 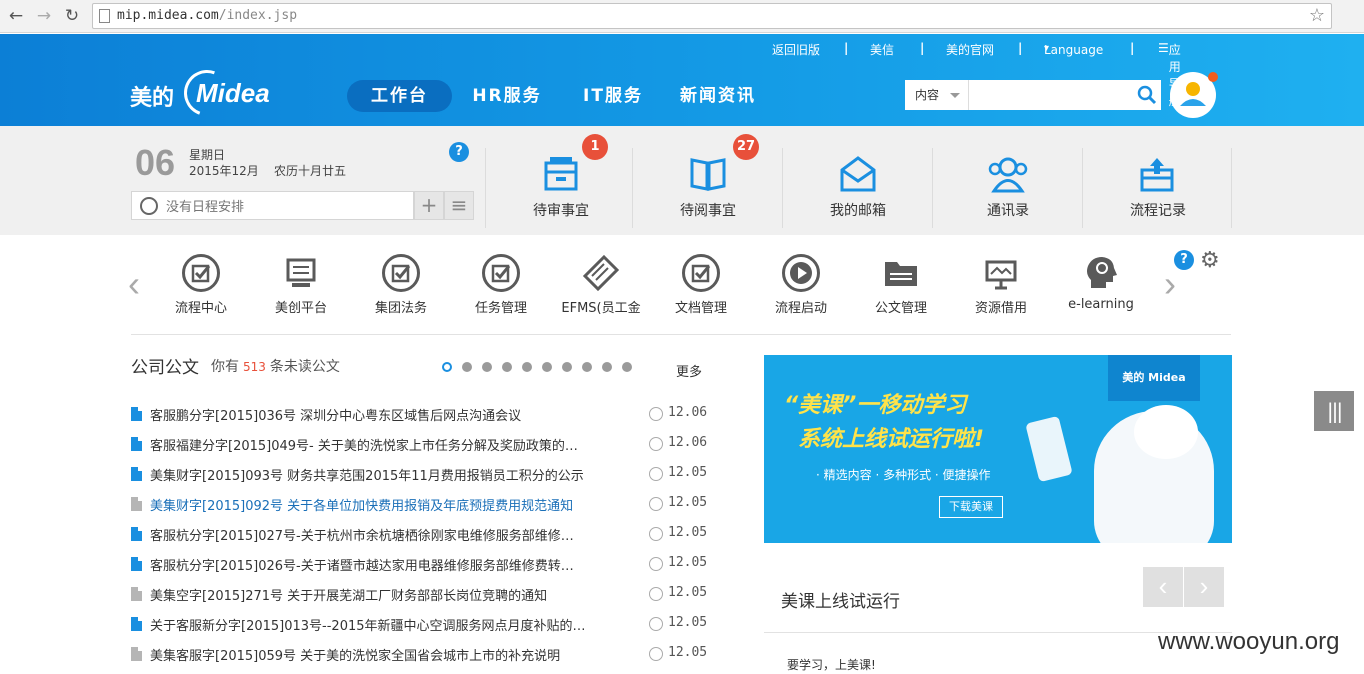 What do you see at coordinates (44, 16) in the screenshot?
I see `forward-icon: →` at bounding box center [44, 16].